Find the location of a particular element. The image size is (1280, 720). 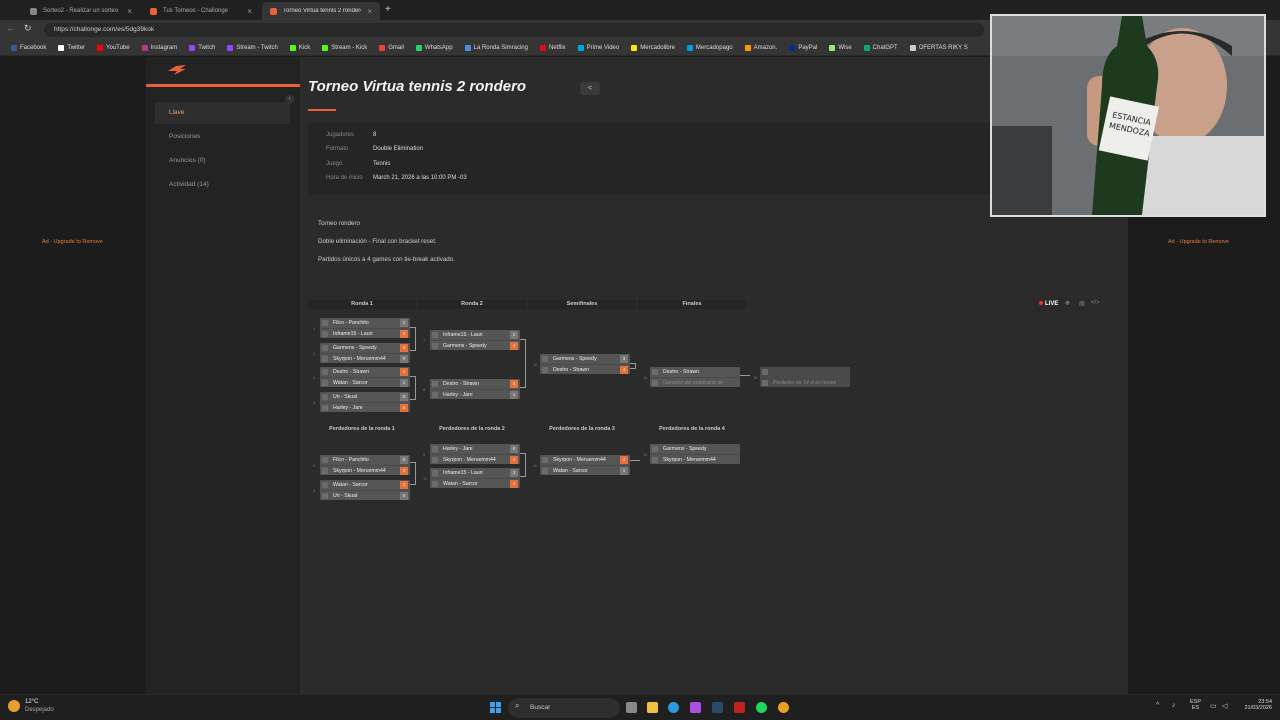

bracket-match: Garmens - Speedy 4 Skyrpon - Meruemm44 0 is located at coordinates (365, 353).